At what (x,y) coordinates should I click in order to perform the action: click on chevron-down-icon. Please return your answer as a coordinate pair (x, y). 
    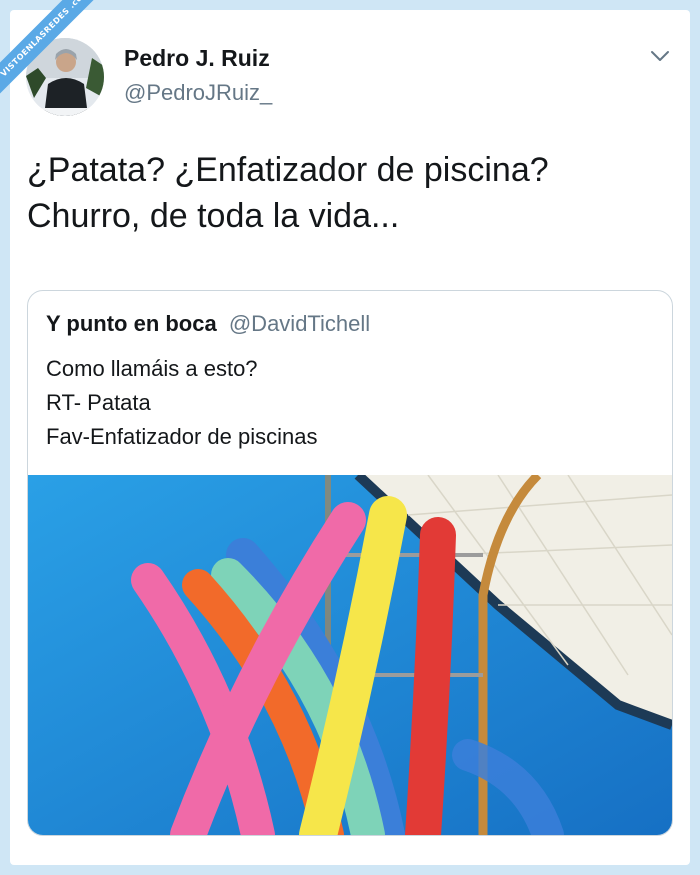
    Looking at the image, I should click on (660, 56).